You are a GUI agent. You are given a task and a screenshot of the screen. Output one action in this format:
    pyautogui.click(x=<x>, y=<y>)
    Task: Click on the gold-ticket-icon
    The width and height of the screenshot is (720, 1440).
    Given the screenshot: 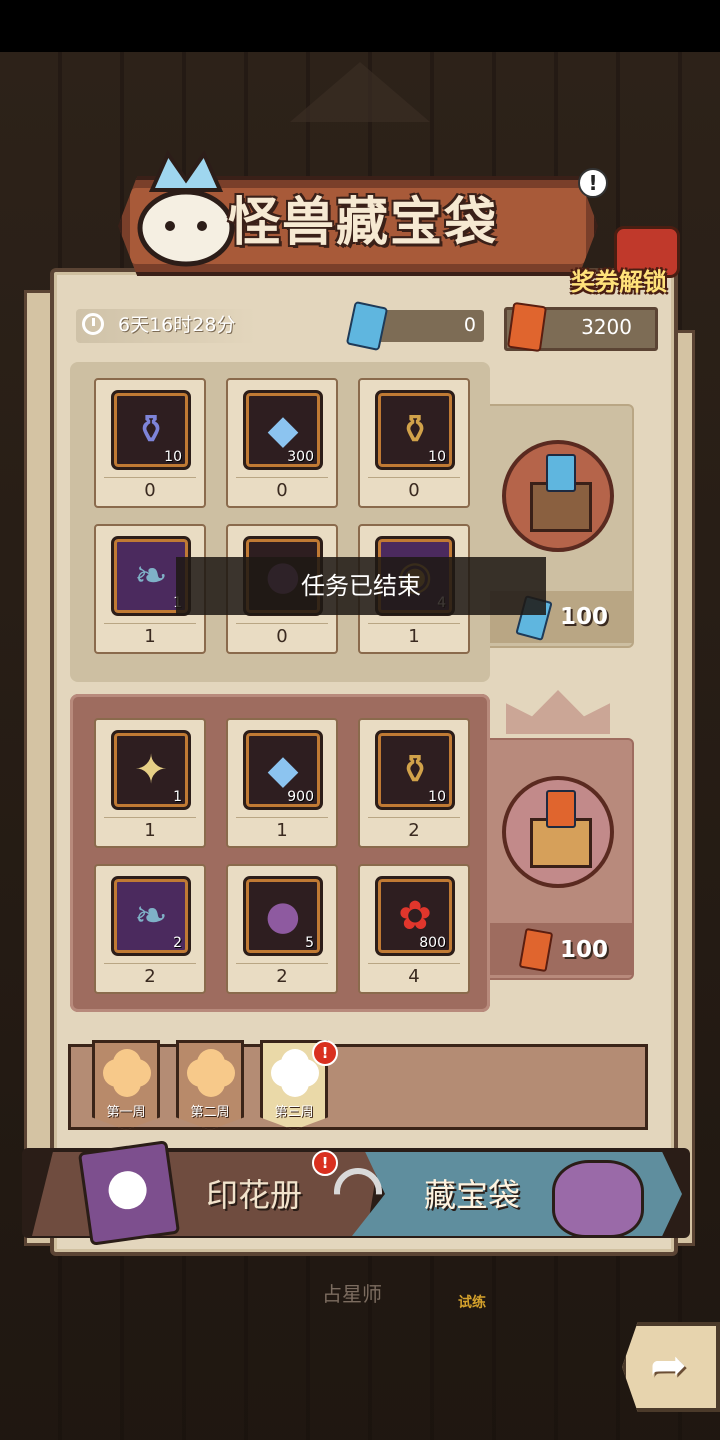 What is the action you would take?
    pyautogui.click(x=527, y=327)
    